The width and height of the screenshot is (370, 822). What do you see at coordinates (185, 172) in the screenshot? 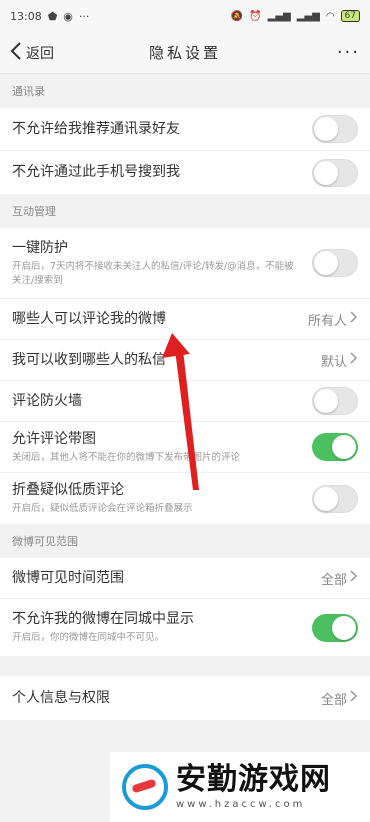
I see `setting-row-no-phone-search: 不允许通过此手机号搜到我` at bounding box center [185, 172].